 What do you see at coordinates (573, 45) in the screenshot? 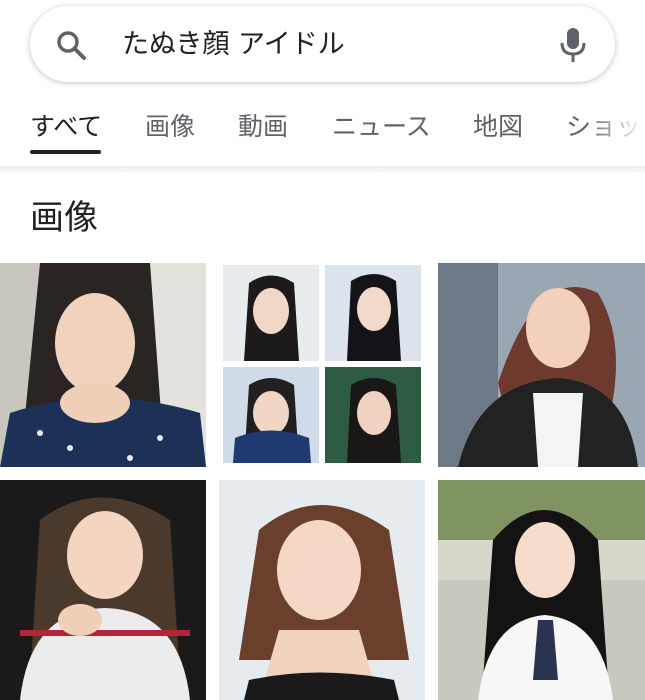
I see `microphone-icon` at bounding box center [573, 45].